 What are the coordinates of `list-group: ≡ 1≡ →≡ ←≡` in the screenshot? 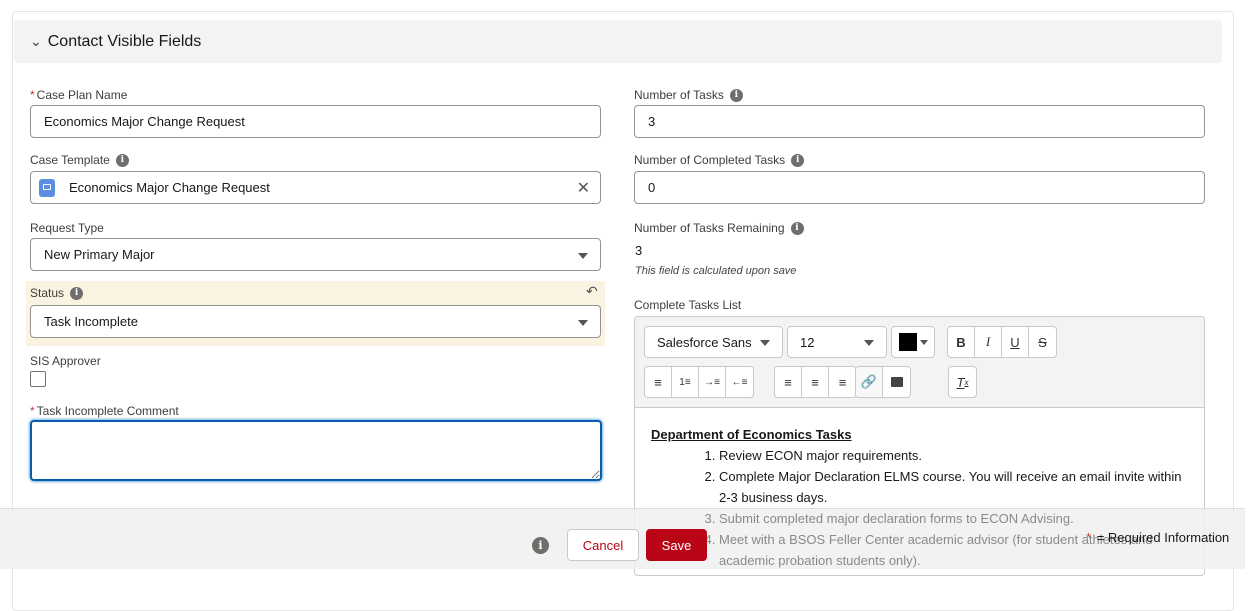 It's located at (699, 382).